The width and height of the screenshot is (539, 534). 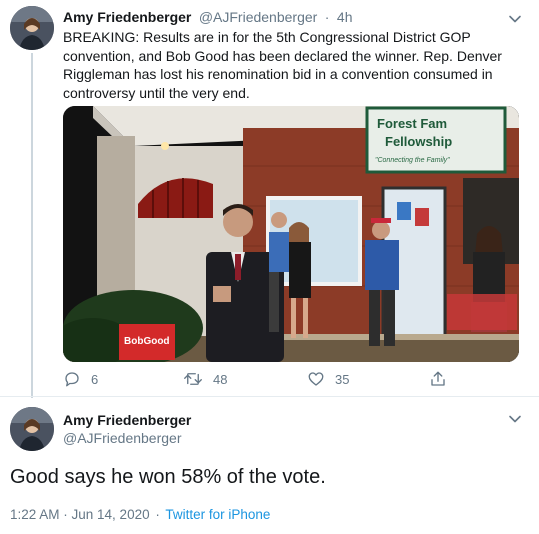 What do you see at coordinates (418, 141) in the screenshot?
I see `sign-line-2: Fellowship` at bounding box center [418, 141].